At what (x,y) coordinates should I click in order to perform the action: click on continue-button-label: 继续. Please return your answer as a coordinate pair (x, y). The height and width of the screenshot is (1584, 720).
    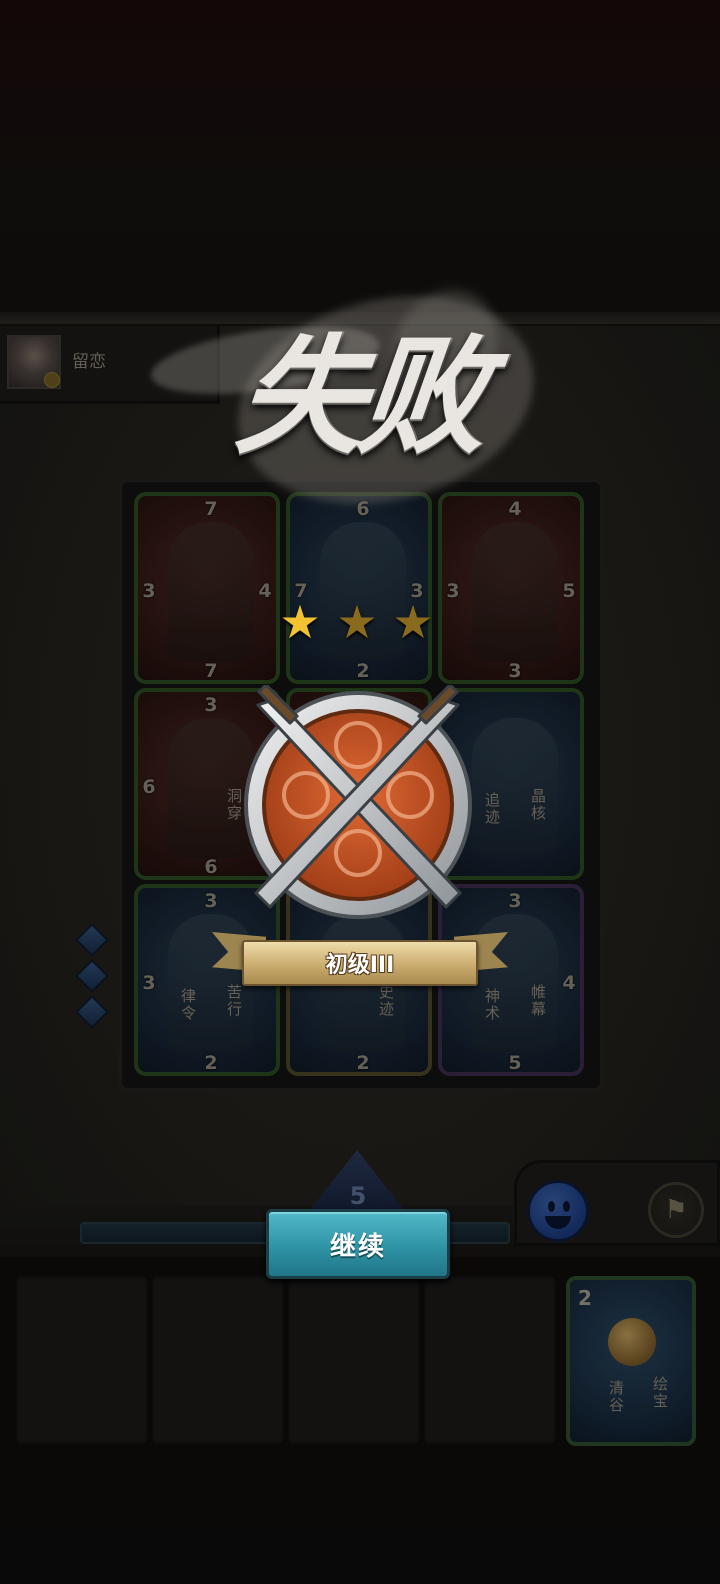
    Looking at the image, I should click on (357, 1246).